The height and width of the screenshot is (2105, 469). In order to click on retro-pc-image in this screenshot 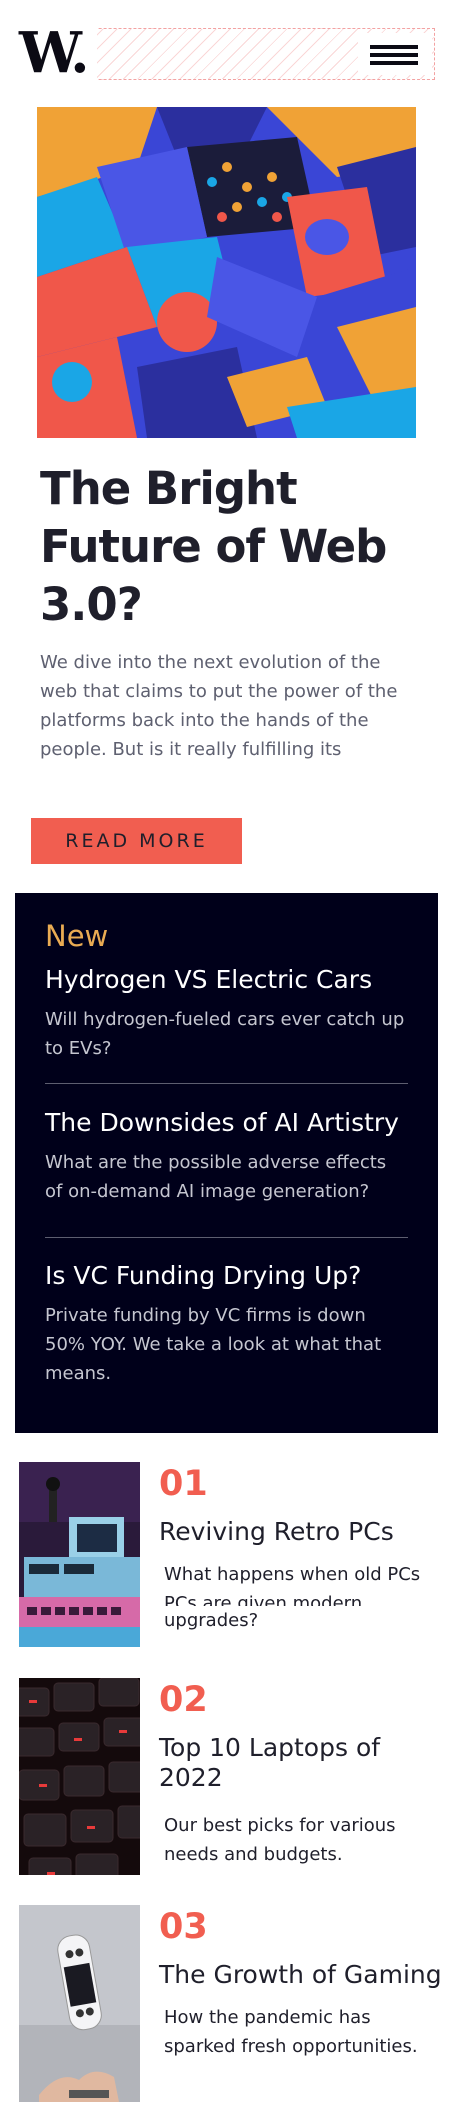, I will do `click(79, 1554)`.